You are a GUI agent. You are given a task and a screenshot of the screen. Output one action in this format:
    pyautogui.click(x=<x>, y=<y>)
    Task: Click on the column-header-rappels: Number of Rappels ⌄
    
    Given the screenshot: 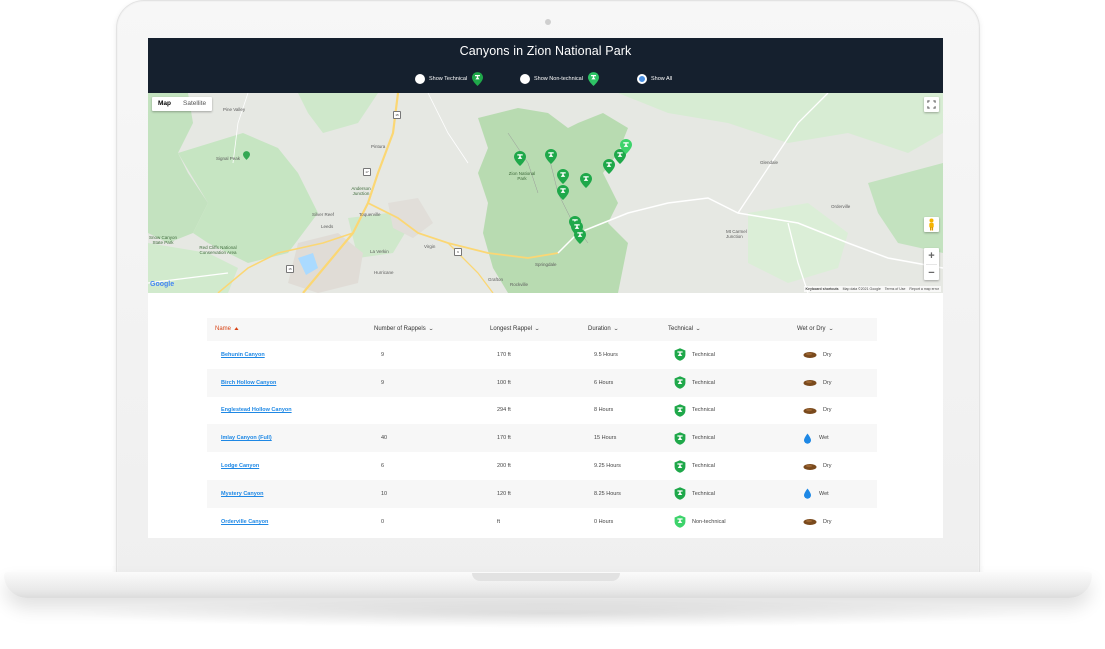 What is the action you would take?
    pyautogui.click(x=404, y=329)
    